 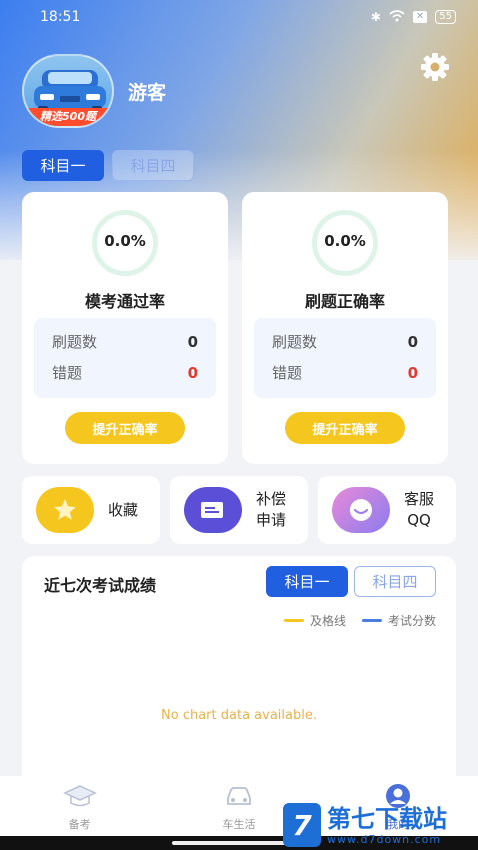 I want to click on sim-off-icon: ✕, so click(x=420, y=17).